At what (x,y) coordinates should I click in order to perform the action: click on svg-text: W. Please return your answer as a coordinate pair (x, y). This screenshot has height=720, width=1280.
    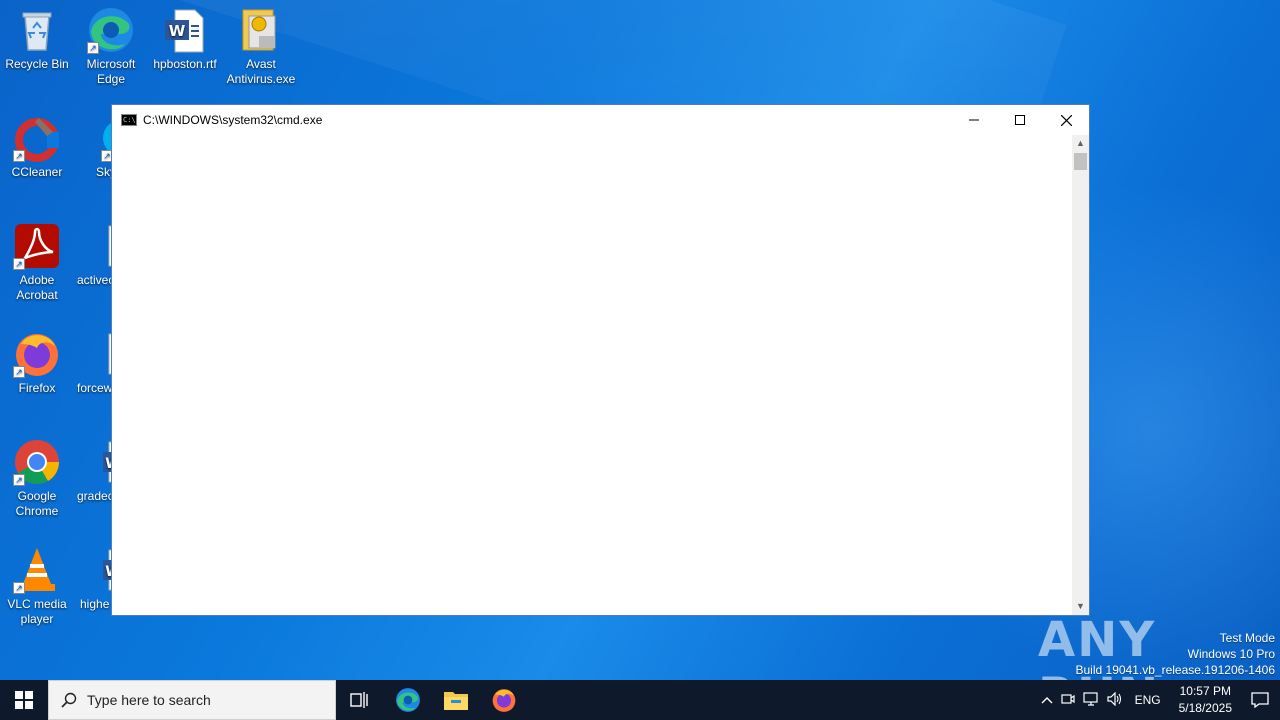
    Looking at the image, I should click on (177, 31).